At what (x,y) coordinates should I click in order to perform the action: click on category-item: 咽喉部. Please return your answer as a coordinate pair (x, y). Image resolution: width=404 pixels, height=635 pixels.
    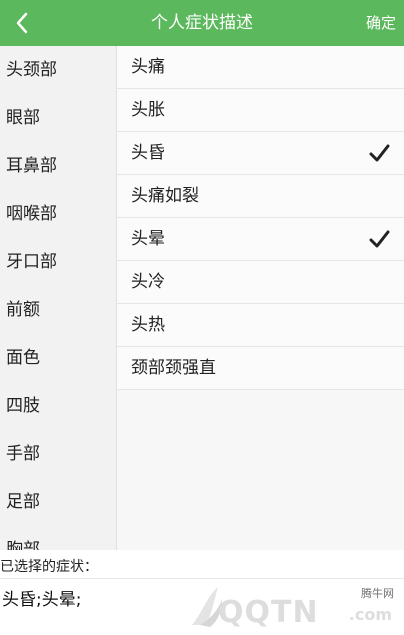
    Looking at the image, I should click on (58, 214).